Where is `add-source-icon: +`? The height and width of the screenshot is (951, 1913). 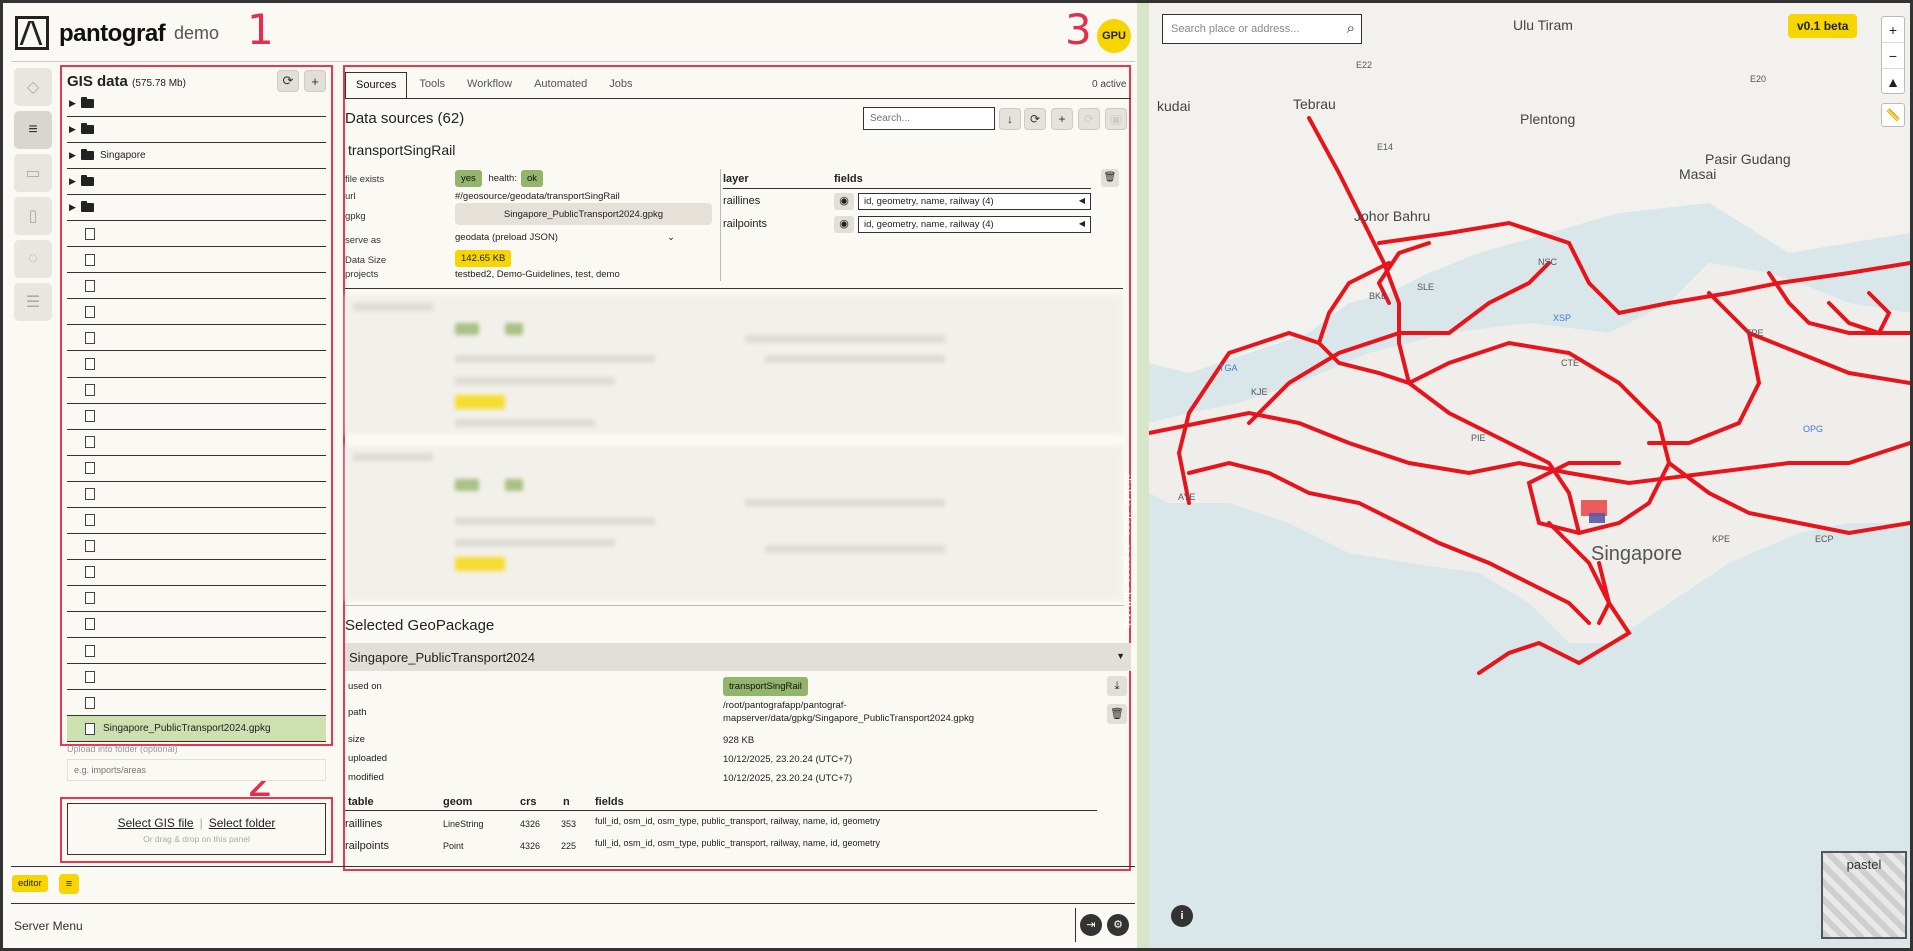 add-source-icon: + is located at coordinates (1062, 119).